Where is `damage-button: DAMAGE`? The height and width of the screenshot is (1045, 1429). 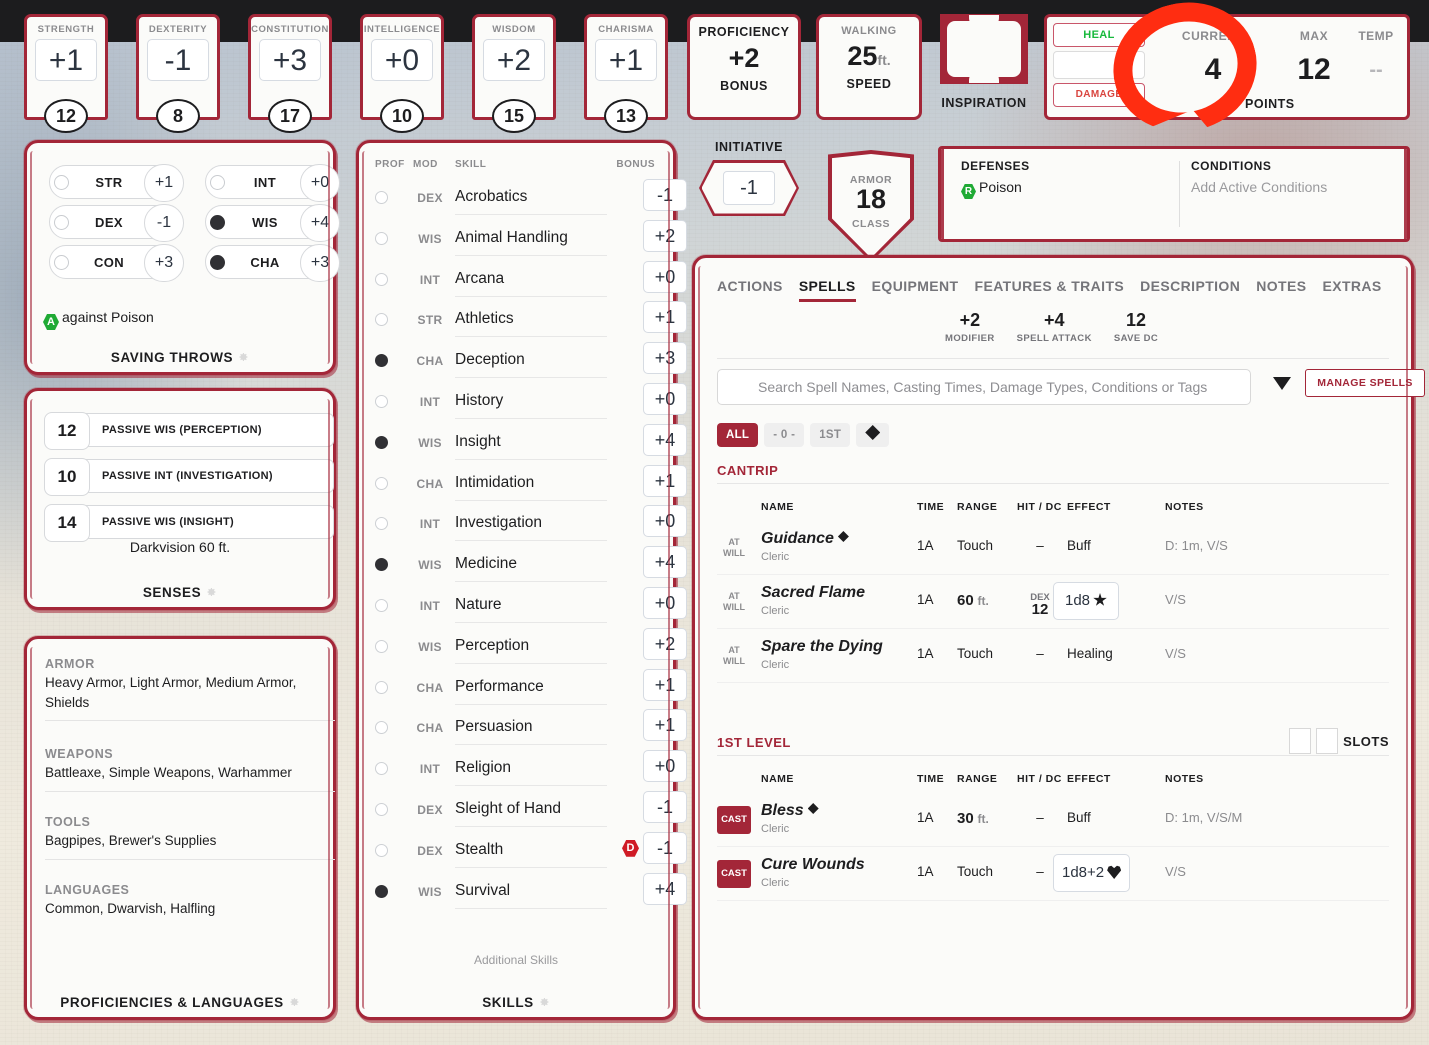 damage-button: DAMAGE is located at coordinates (1099, 95).